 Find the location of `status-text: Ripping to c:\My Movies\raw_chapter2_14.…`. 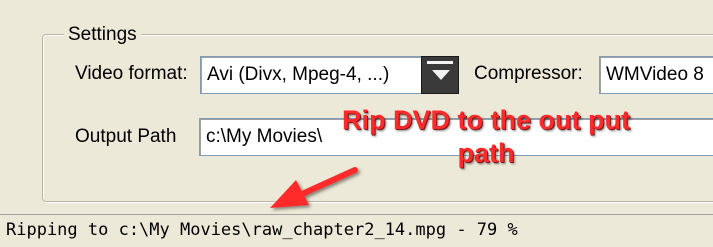

status-text: Ripping to c:\My Movies\raw_chapter2_14.… is located at coordinates (262, 230).